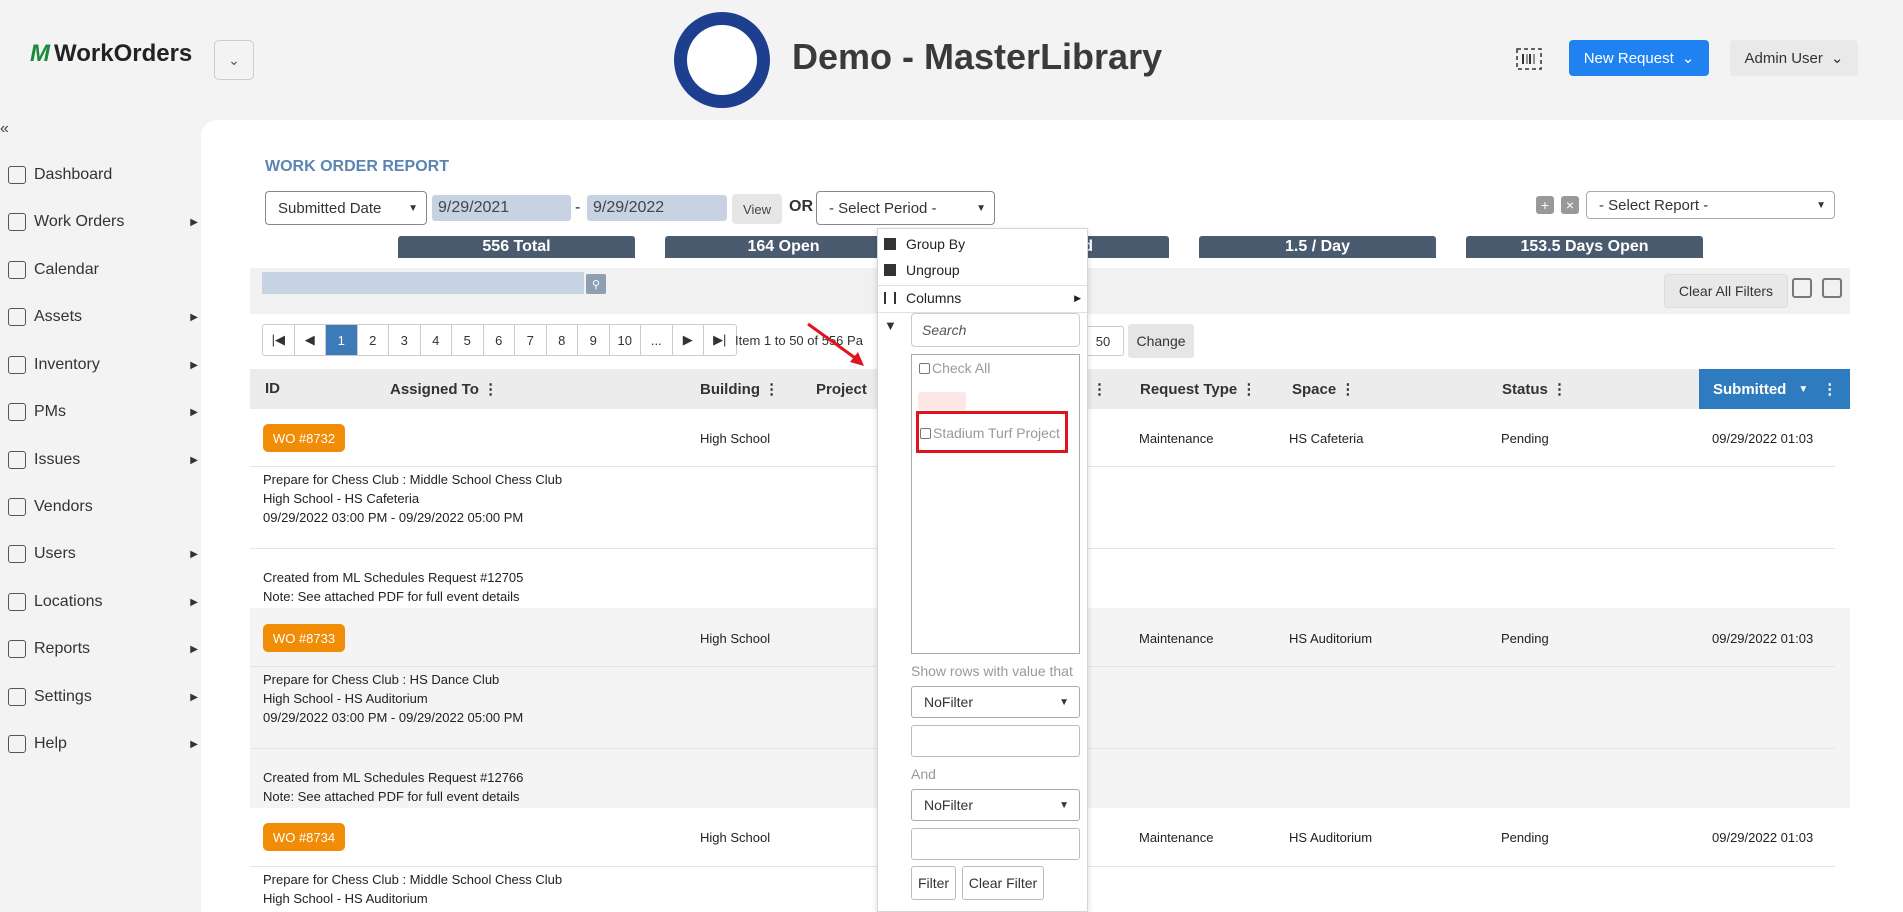 Image resolution: width=1903 pixels, height=912 pixels. I want to click on search-input, so click(423, 283).